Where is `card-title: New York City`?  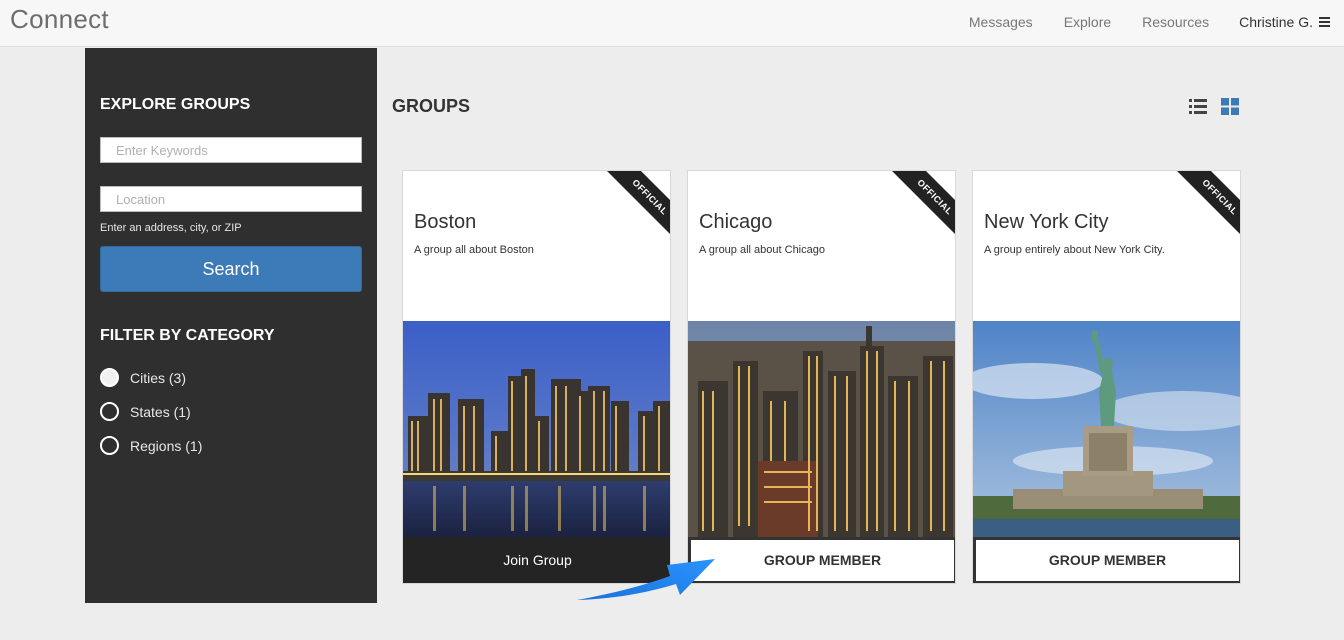 card-title: New York City is located at coordinates (1046, 222).